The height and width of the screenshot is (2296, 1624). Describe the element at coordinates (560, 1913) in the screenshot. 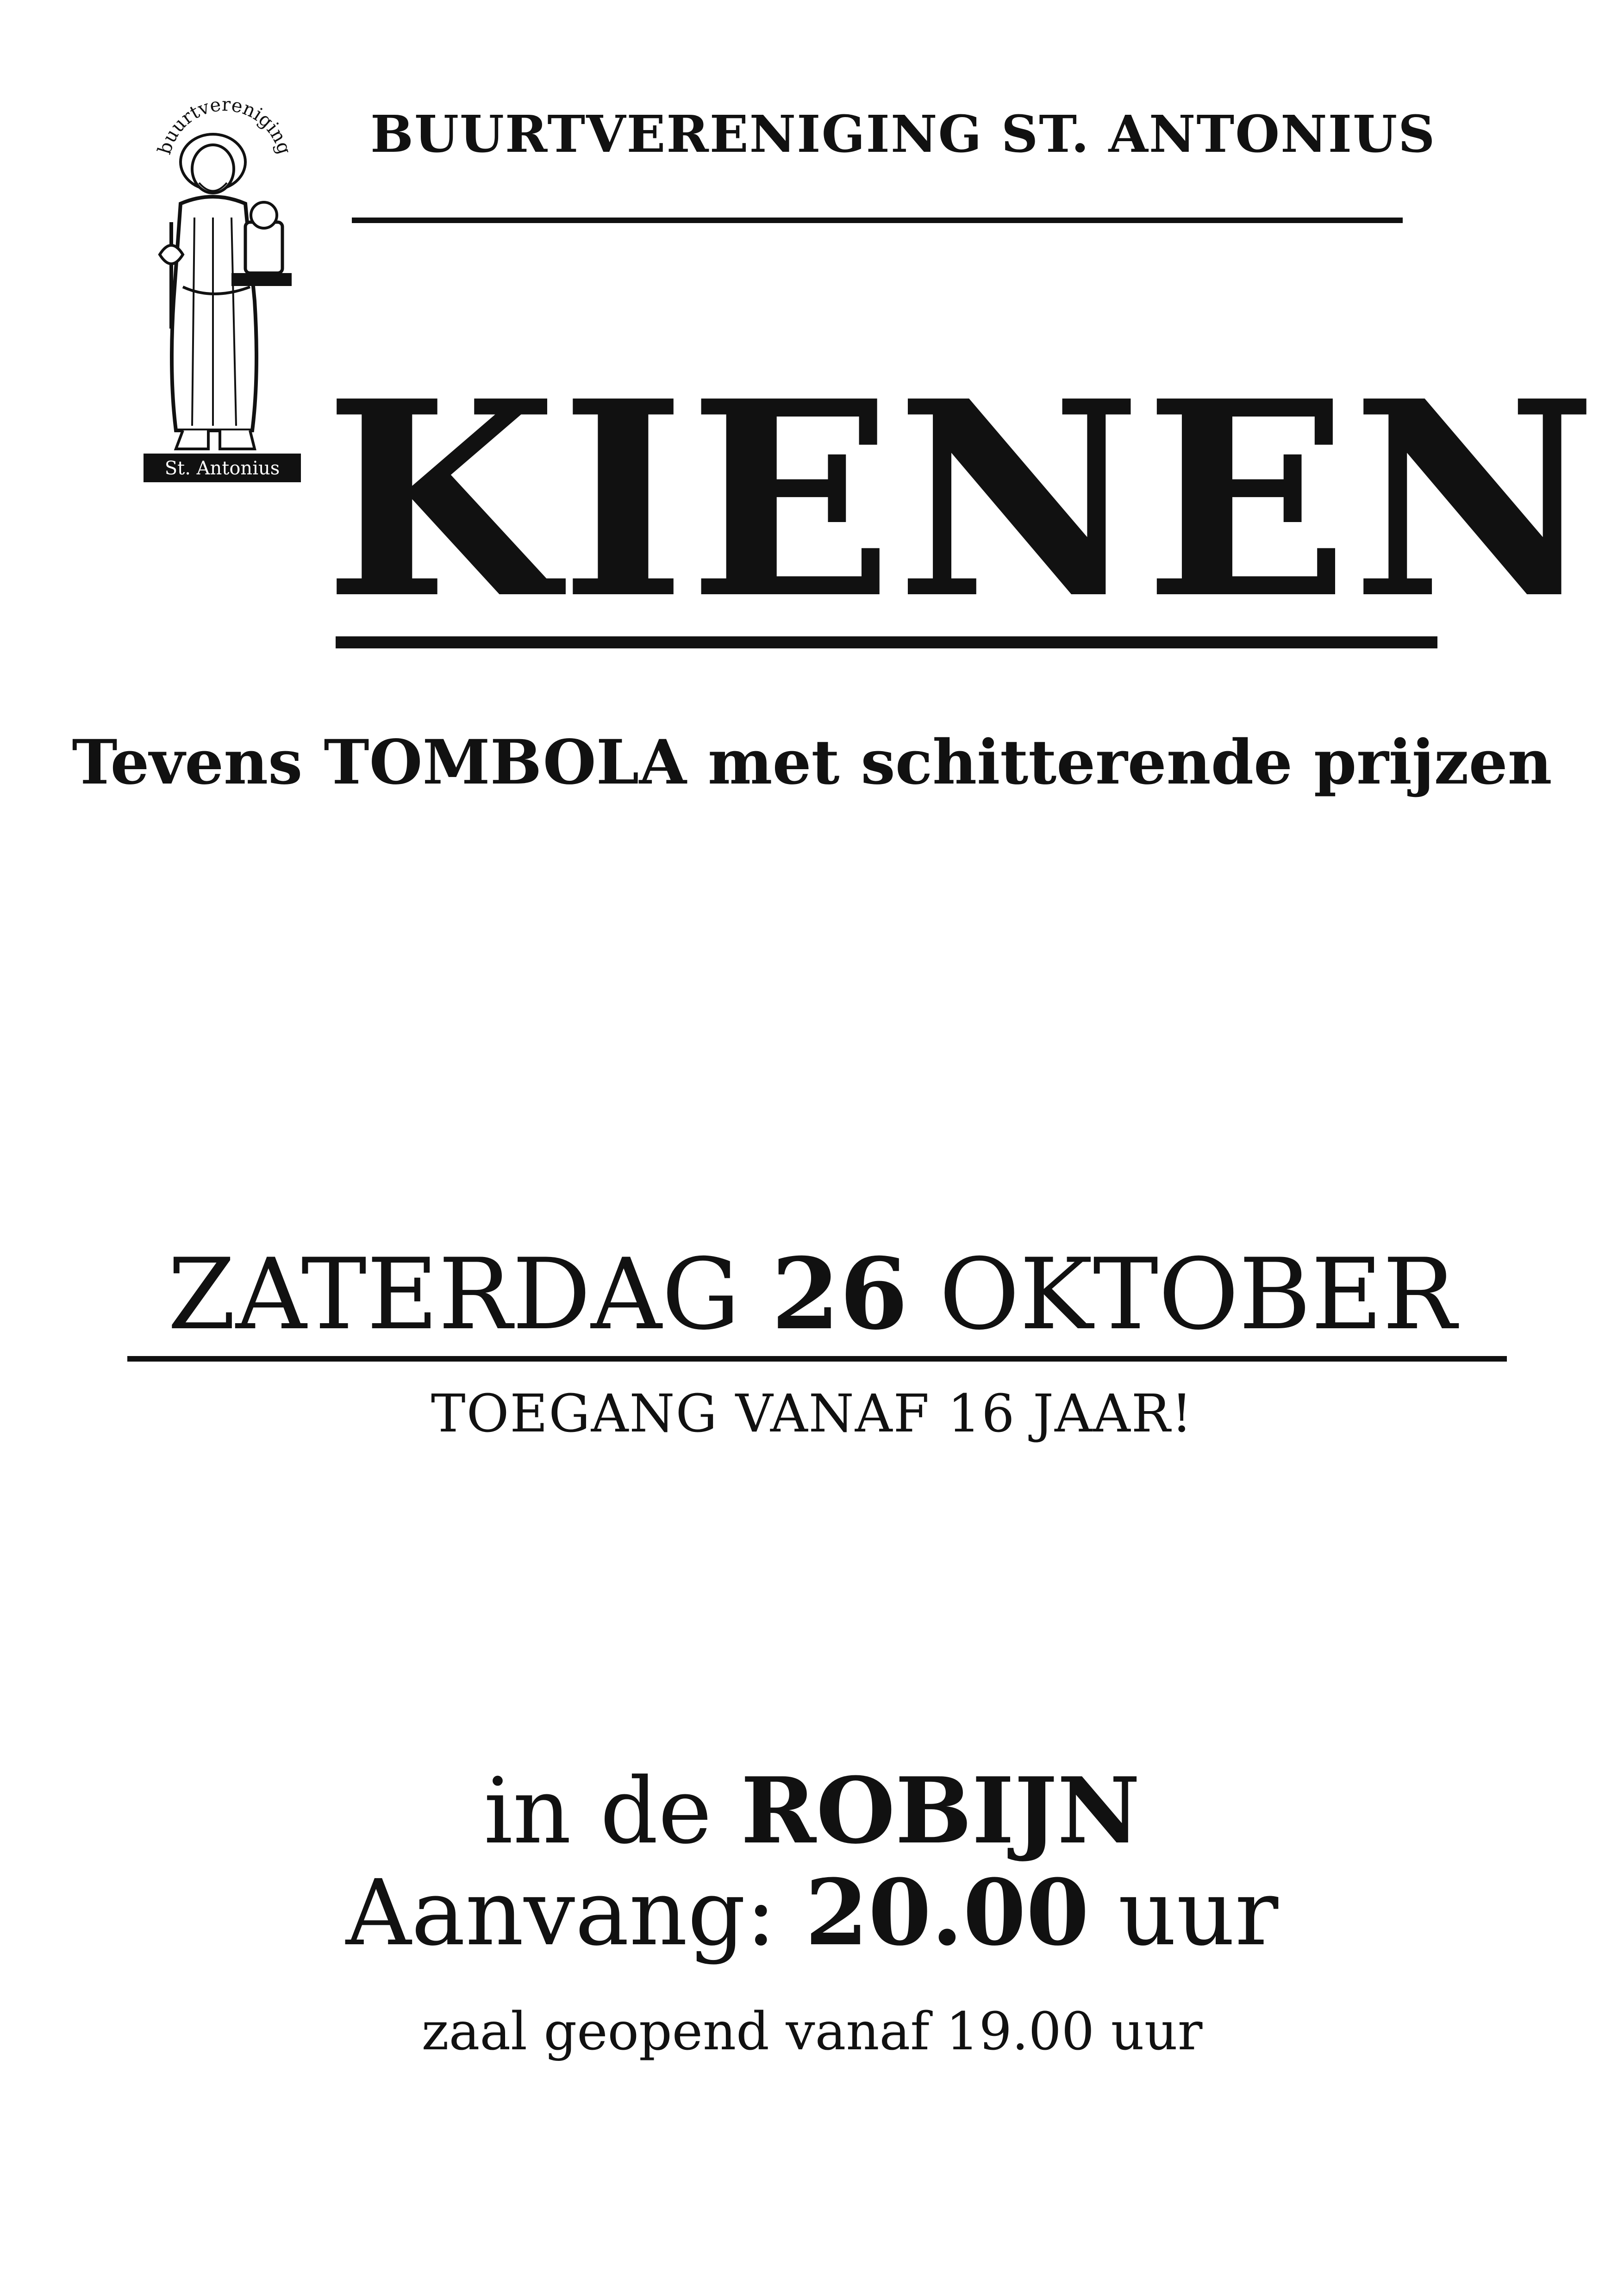

I see `start-label: Aanvang:` at that location.